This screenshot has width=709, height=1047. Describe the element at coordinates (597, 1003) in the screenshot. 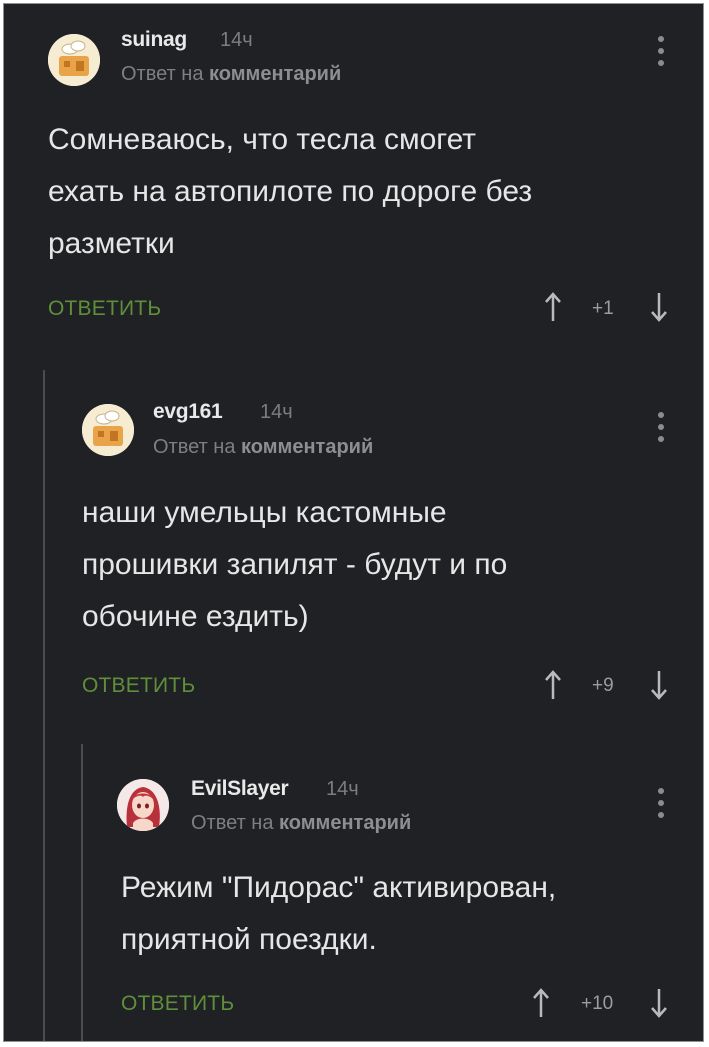

I see `comment-score: +10` at that location.